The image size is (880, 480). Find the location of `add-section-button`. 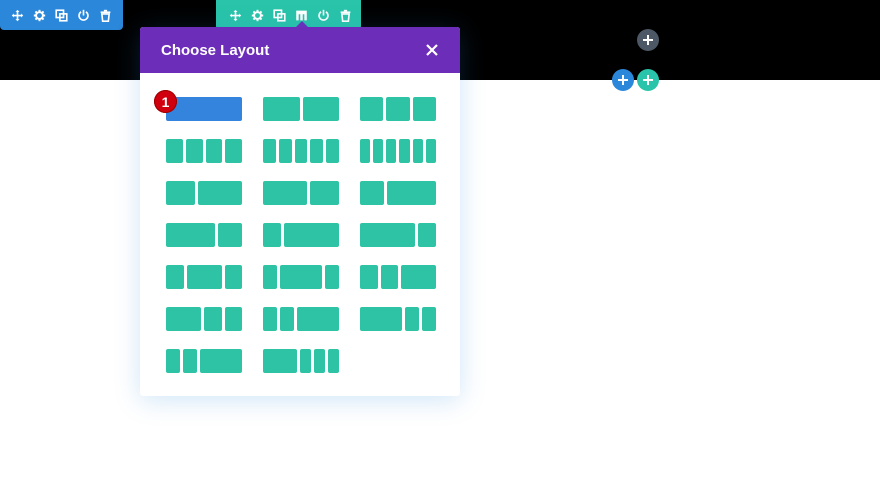

add-section-button is located at coordinates (648, 40).